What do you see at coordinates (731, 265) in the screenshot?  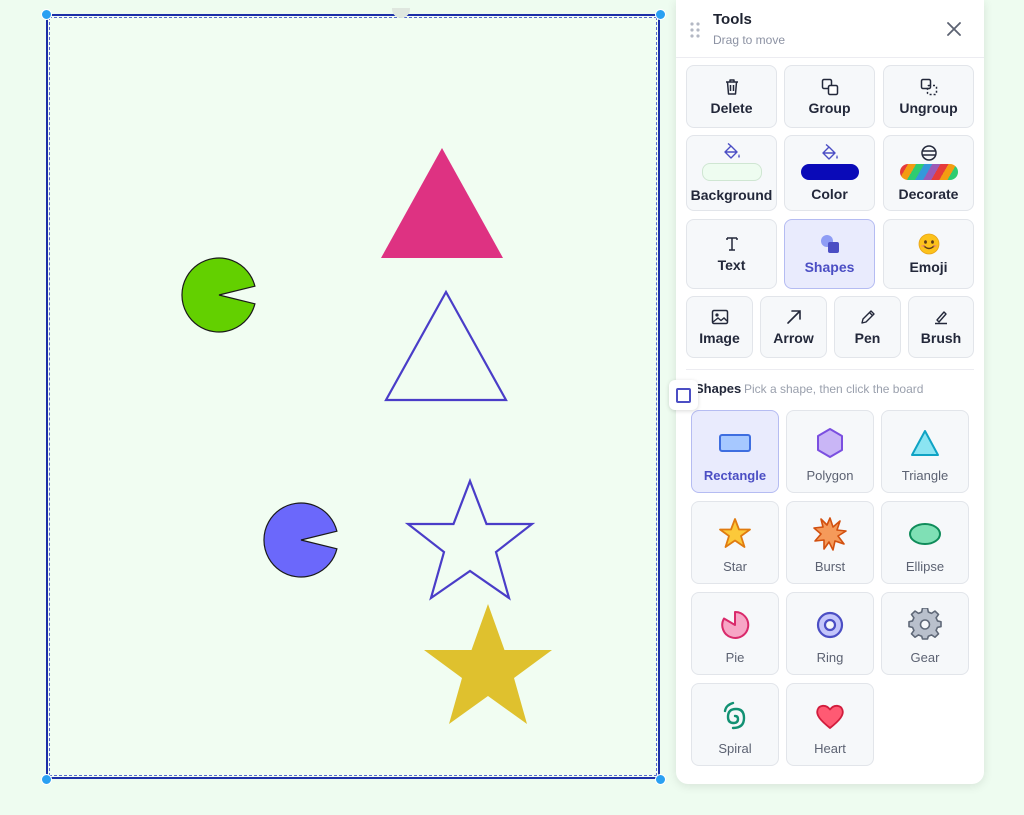 I see `text-label: Text` at bounding box center [731, 265].